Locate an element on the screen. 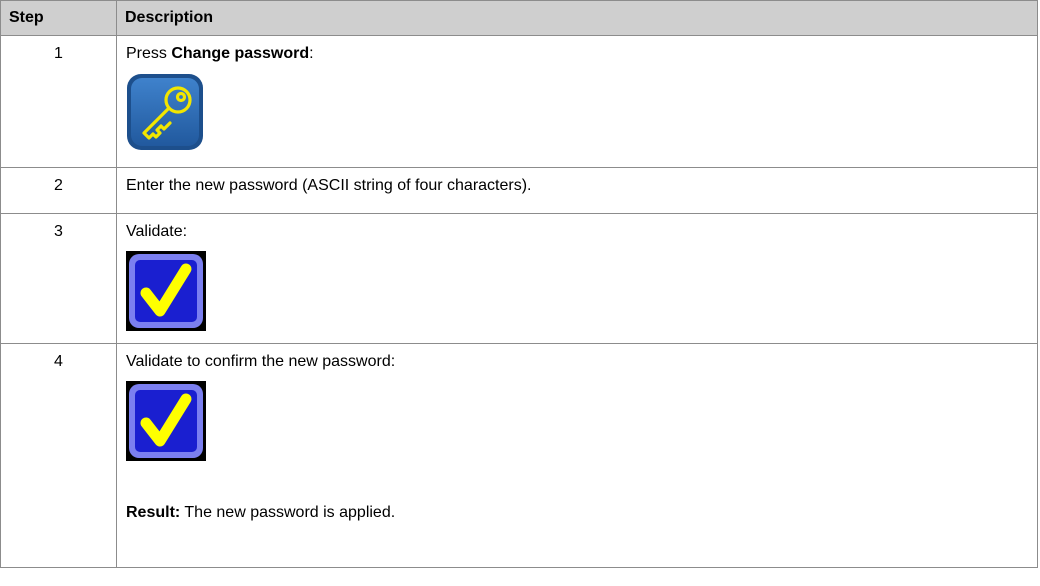  result-line: Result: The new password is applied. is located at coordinates (260, 512).